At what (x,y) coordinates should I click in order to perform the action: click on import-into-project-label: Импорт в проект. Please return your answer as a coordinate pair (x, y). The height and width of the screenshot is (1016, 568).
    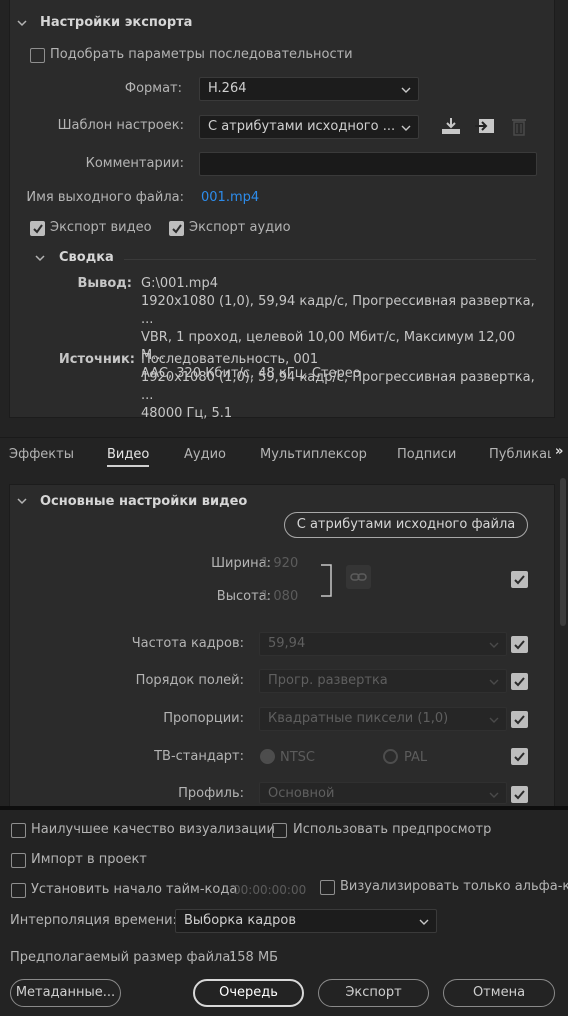
    Looking at the image, I should click on (89, 859).